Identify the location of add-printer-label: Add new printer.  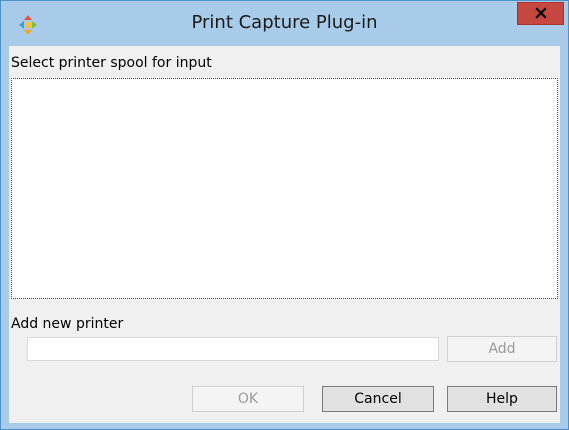
(67, 324).